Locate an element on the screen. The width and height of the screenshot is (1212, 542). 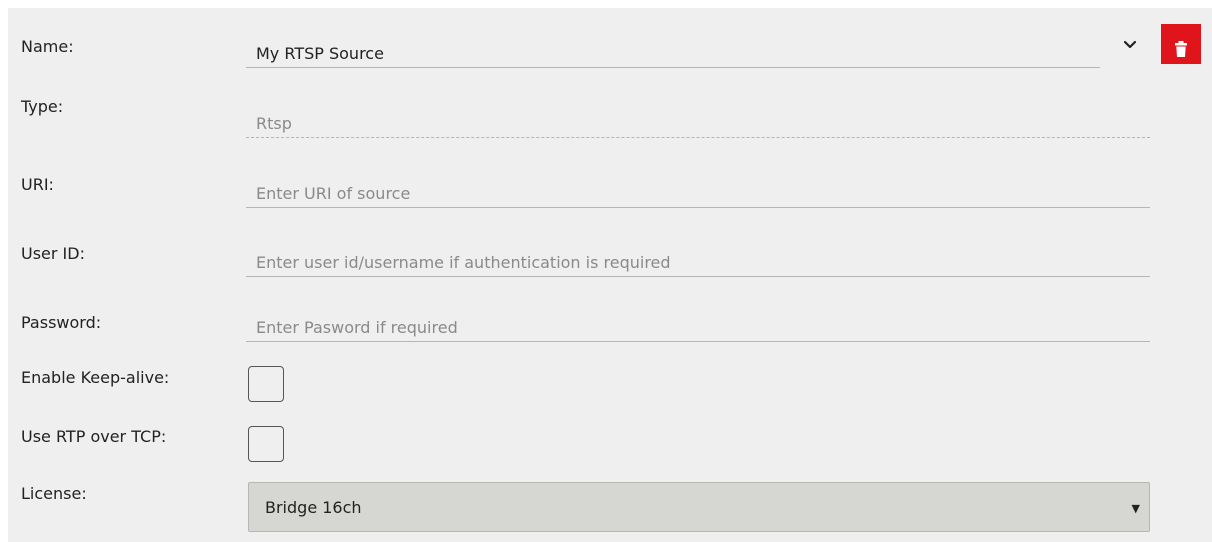
type-value: Rtsp is located at coordinates (274, 123).